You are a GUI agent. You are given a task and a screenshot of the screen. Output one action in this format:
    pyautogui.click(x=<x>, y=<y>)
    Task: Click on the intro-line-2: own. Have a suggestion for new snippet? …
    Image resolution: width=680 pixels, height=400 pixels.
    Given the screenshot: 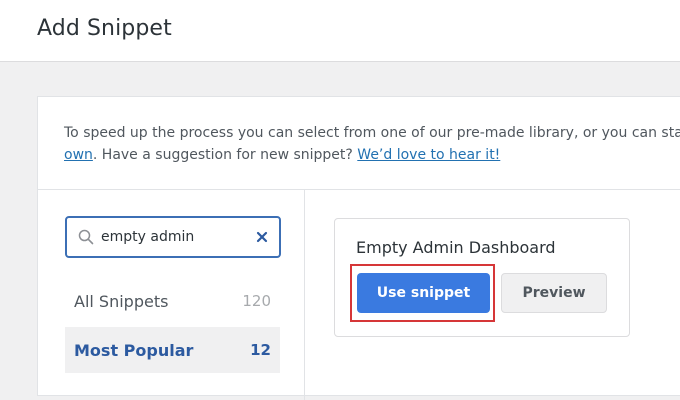 What is the action you would take?
    pyautogui.click(x=372, y=155)
    